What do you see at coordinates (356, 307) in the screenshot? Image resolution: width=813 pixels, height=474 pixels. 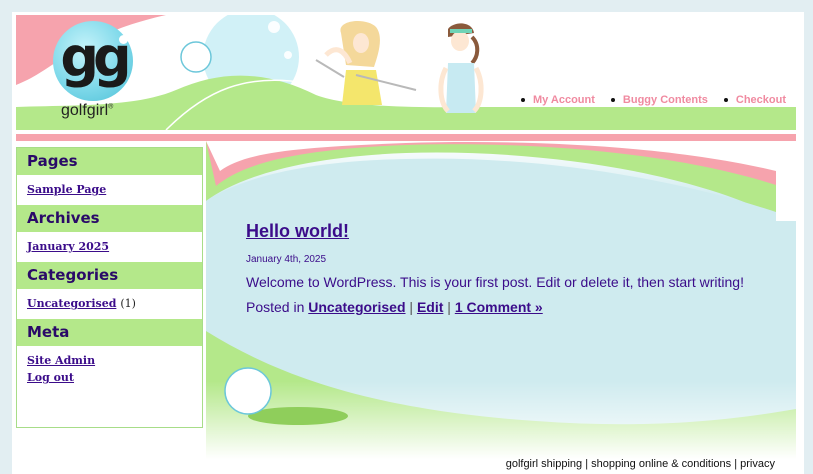 I see `post-category-link: Uncategorised` at bounding box center [356, 307].